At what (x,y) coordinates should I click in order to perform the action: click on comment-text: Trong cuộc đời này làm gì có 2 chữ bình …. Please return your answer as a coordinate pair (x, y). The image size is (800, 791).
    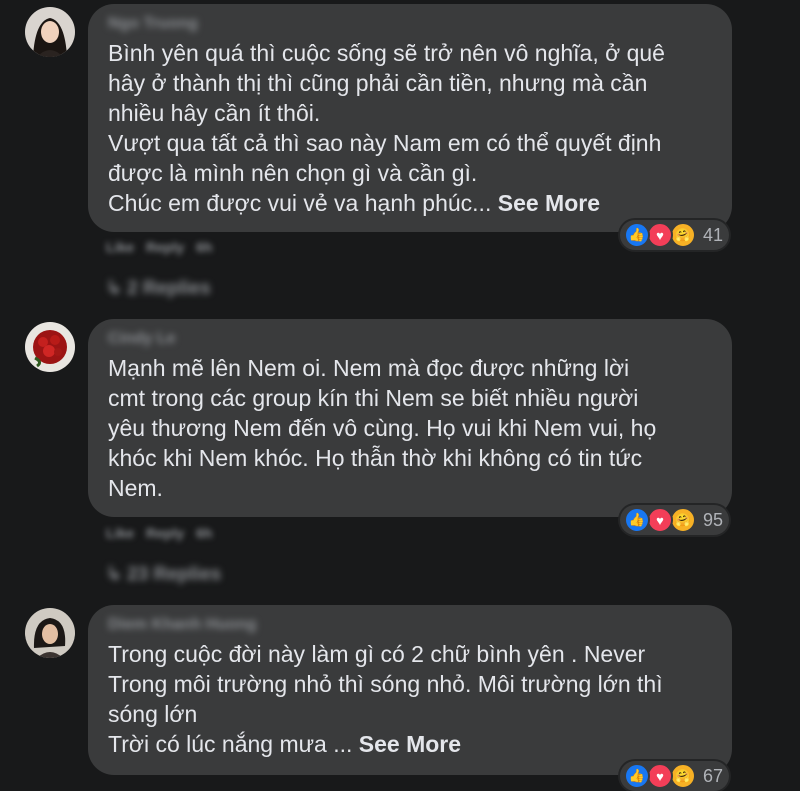
    Looking at the image, I should click on (414, 699).